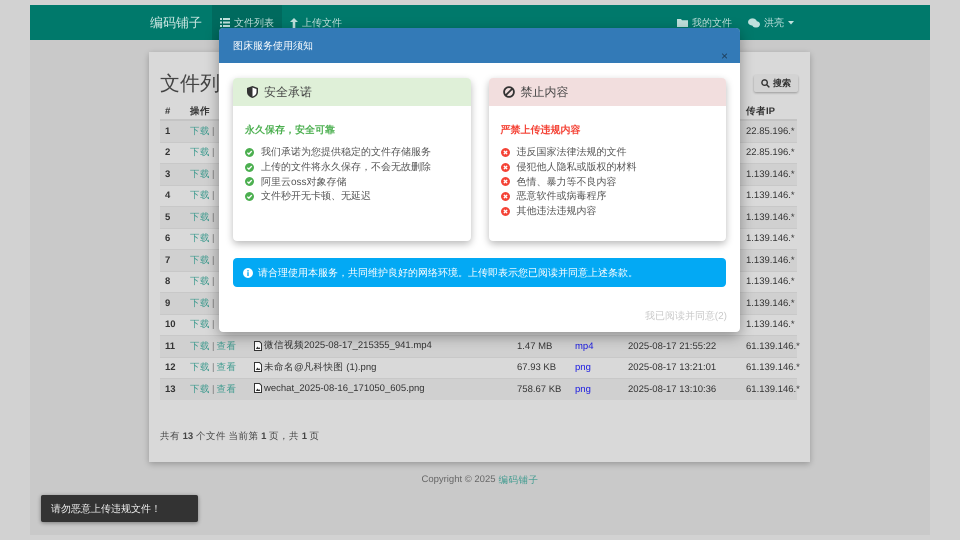 This screenshot has height=540, width=960. I want to click on close-button: ×, so click(724, 56).